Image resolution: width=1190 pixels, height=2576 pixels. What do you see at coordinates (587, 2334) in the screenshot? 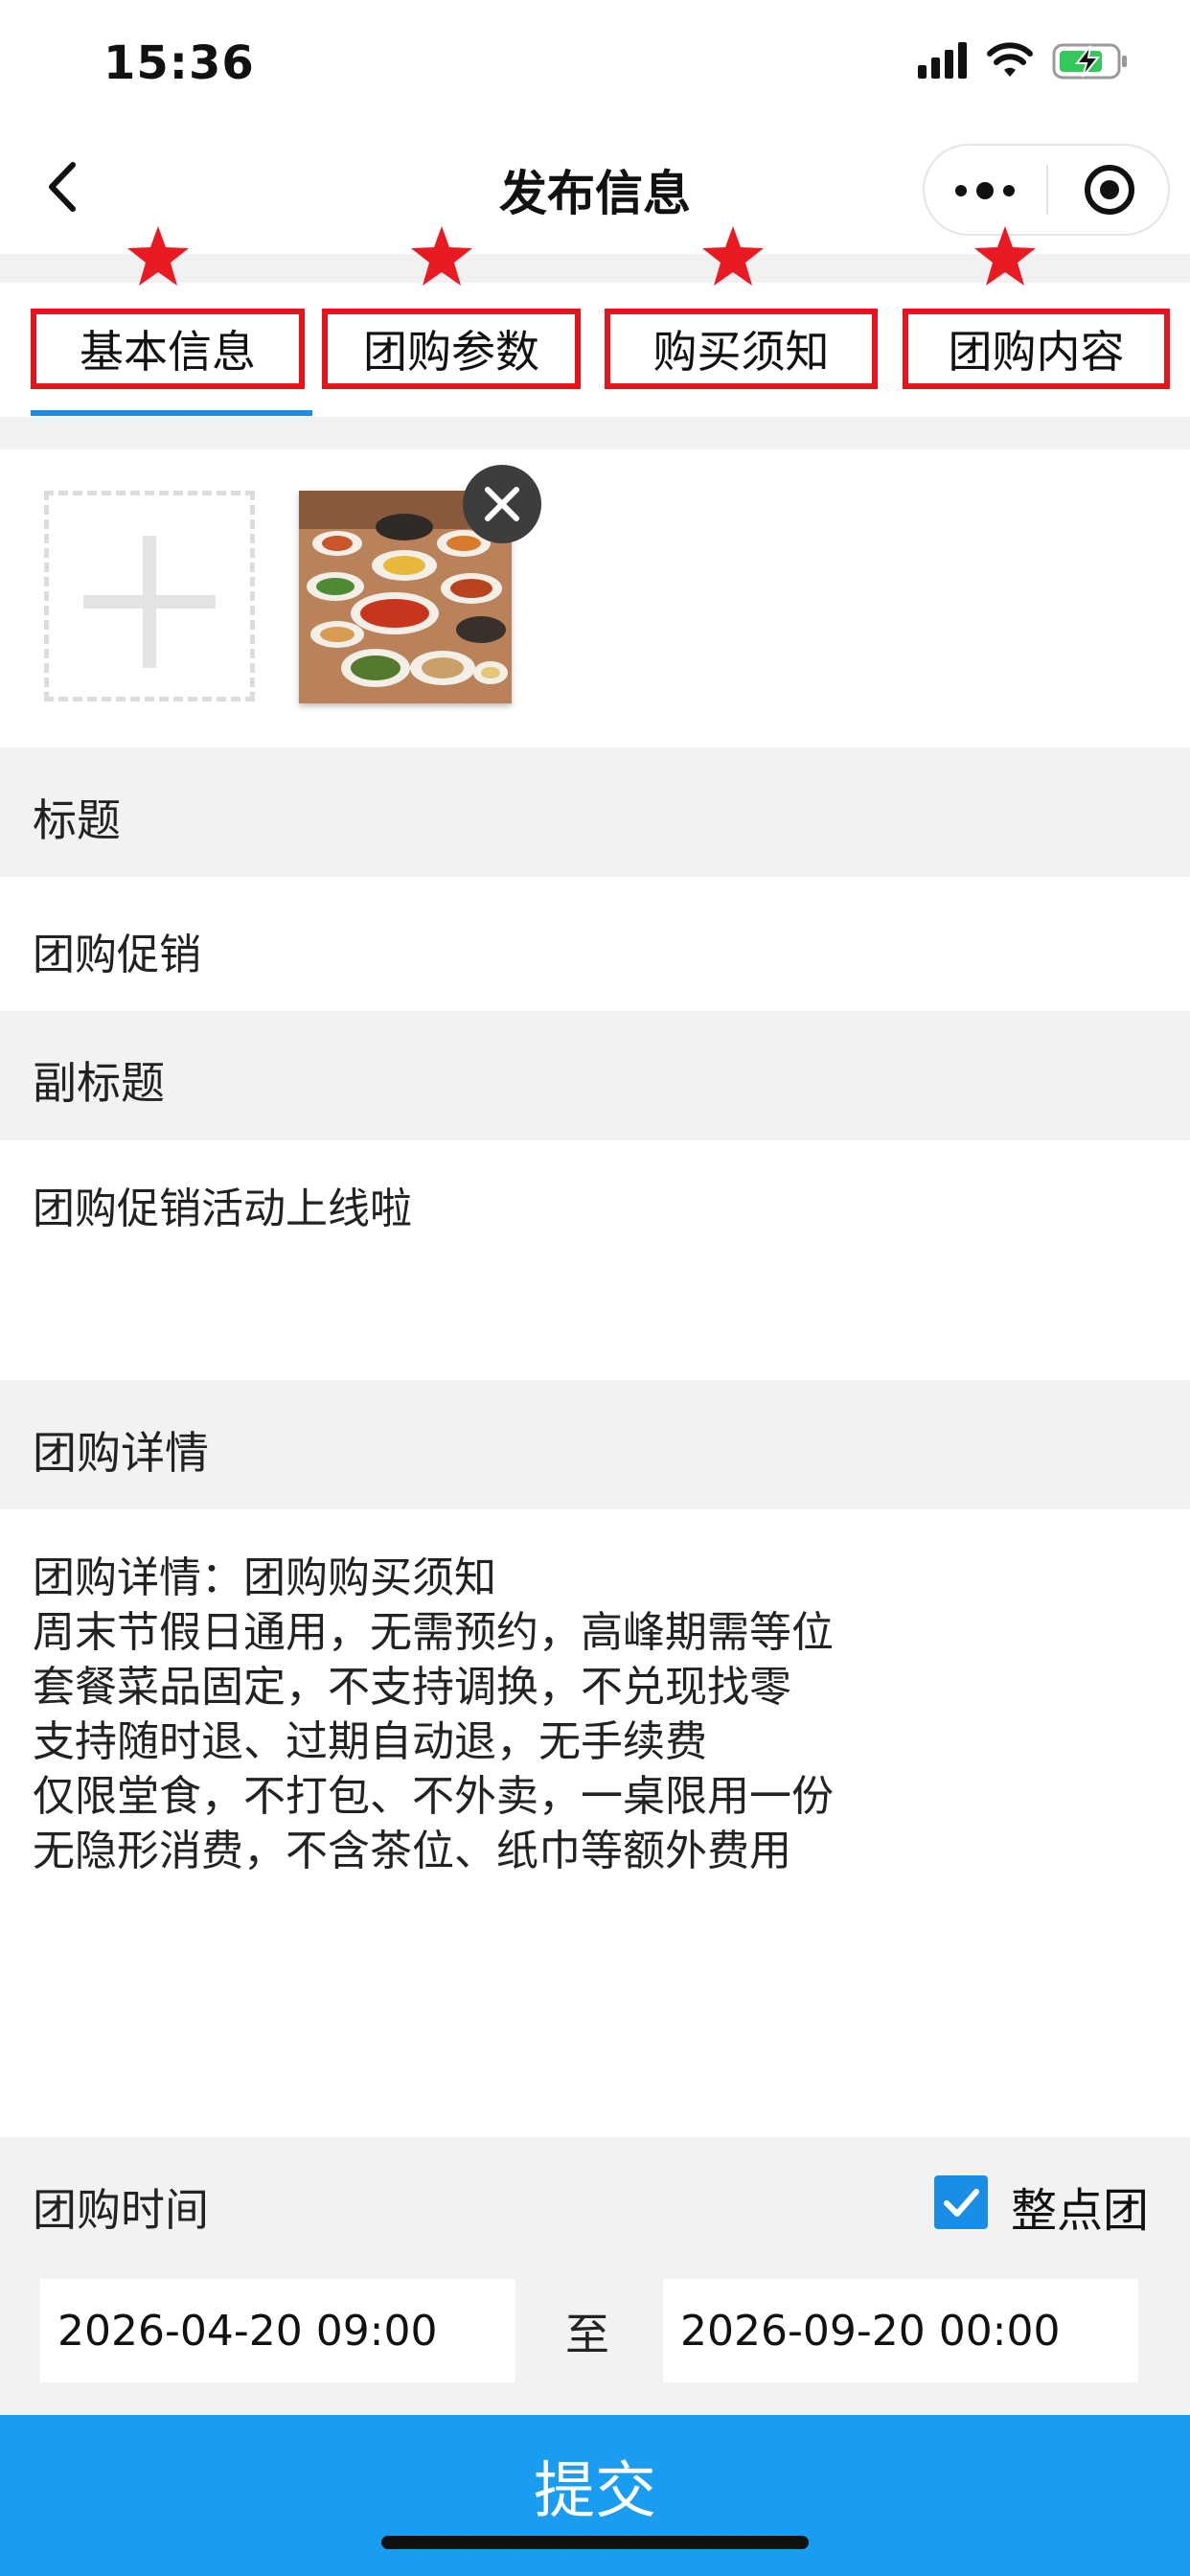
I see `date-range-separator: 至` at bounding box center [587, 2334].